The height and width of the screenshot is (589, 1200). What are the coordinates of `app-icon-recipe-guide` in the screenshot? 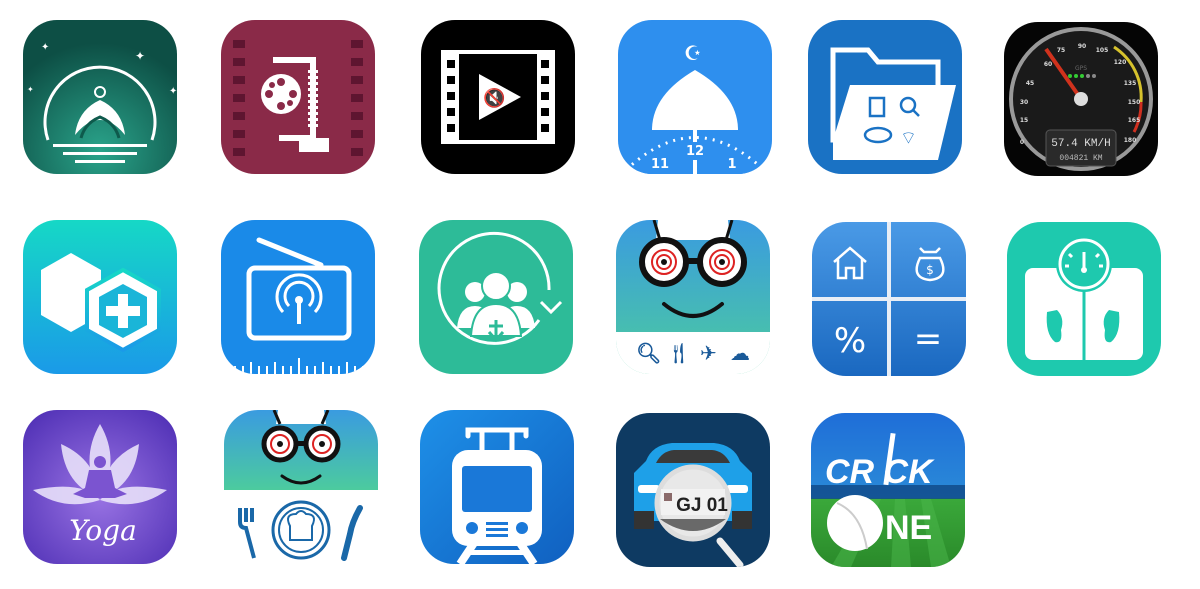 It's located at (301, 487).